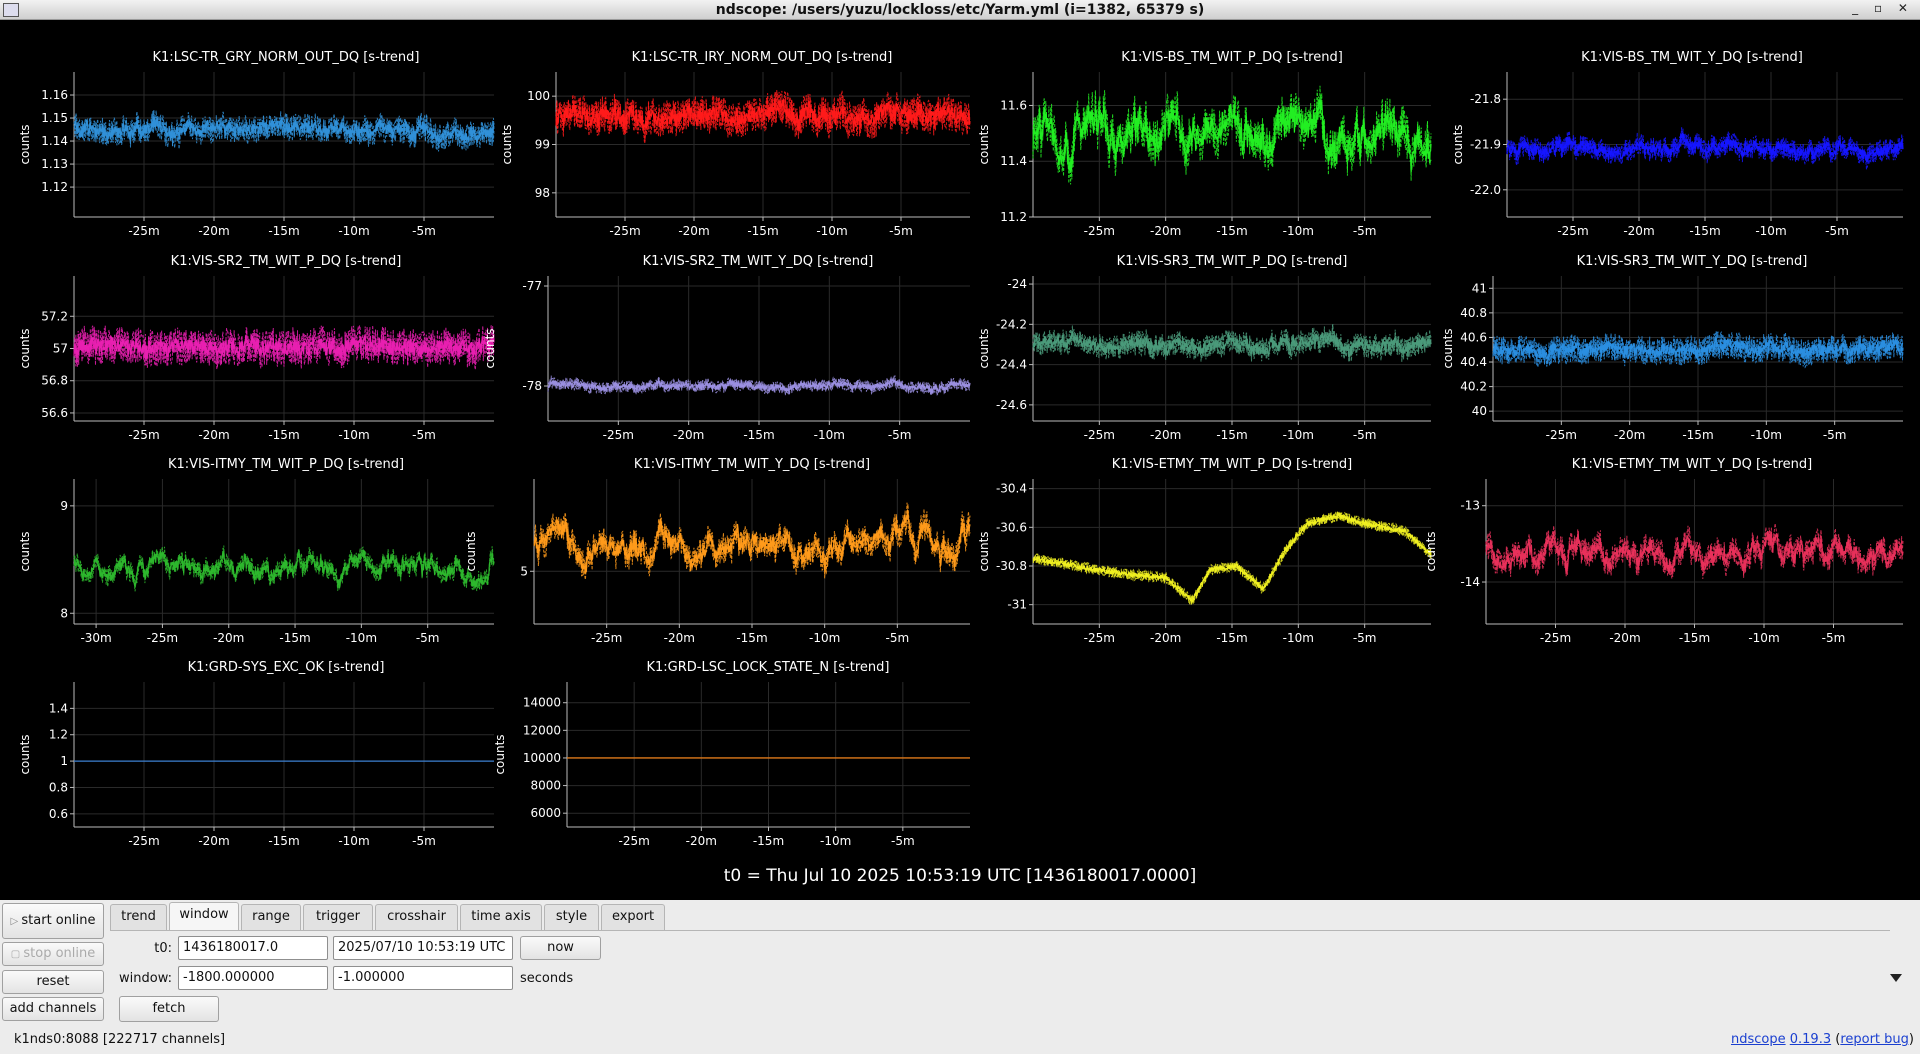 The width and height of the screenshot is (1920, 1054). I want to click on y-tick-label: -31, so click(1017, 605).